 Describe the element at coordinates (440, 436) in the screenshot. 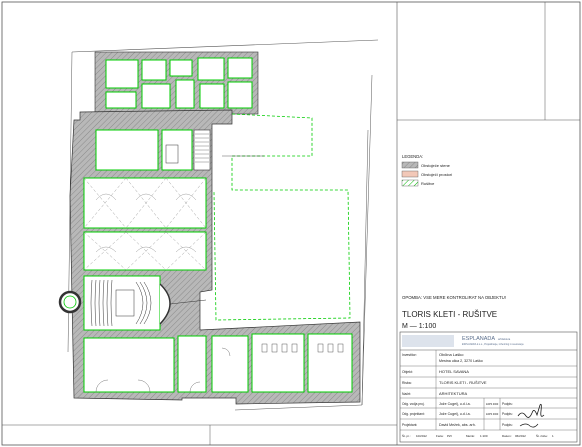

I see `footer-label-phase: Faza:` at that location.